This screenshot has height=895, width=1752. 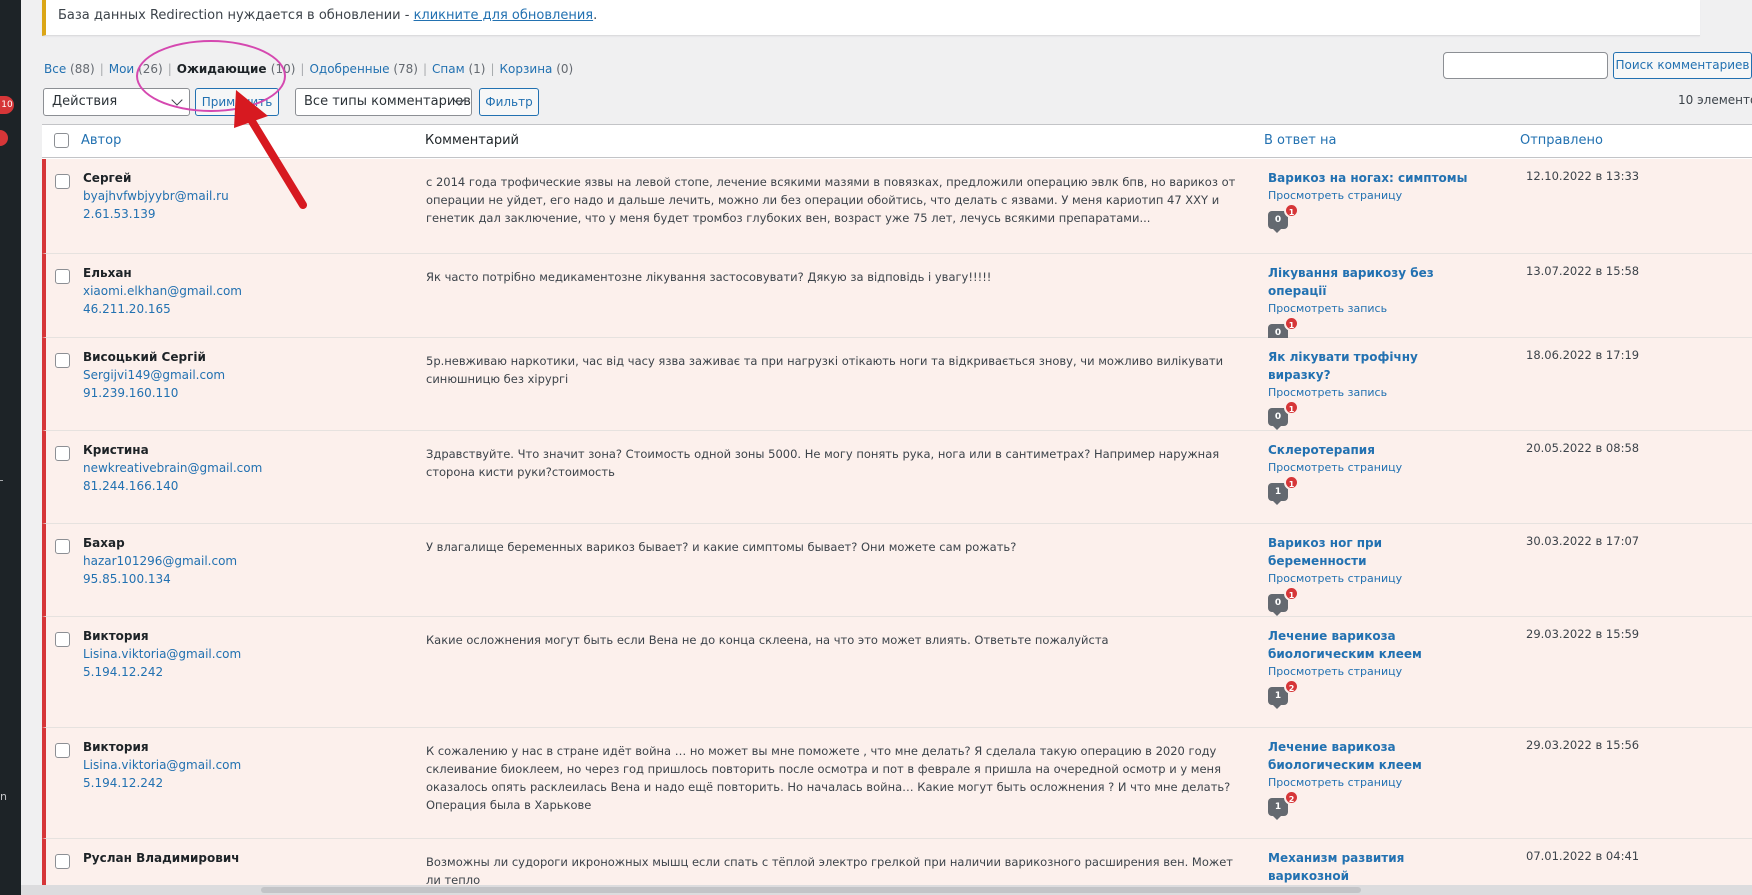 I want to click on author-name: Кристина, so click(x=116, y=450).